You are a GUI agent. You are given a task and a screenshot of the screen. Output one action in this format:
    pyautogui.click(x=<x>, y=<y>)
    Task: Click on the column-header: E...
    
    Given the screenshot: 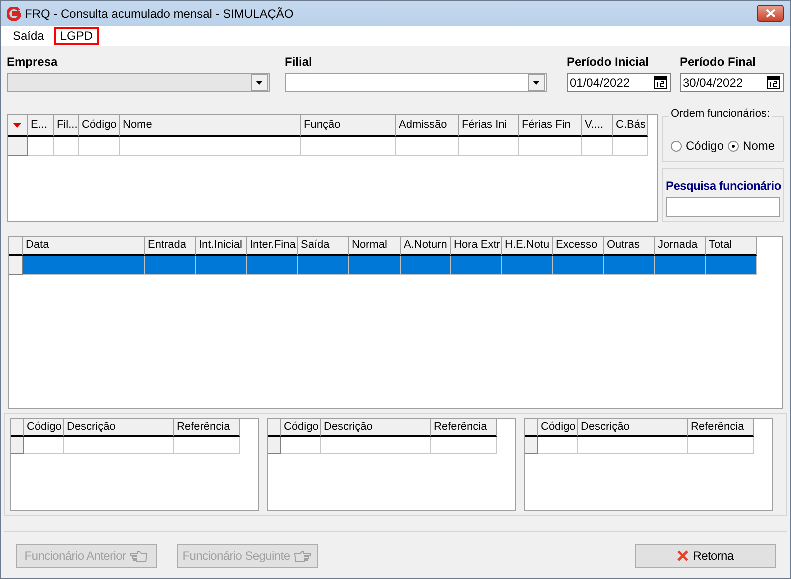 What is the action you would take?
    pyautogui.click(x=41, y=126)
    